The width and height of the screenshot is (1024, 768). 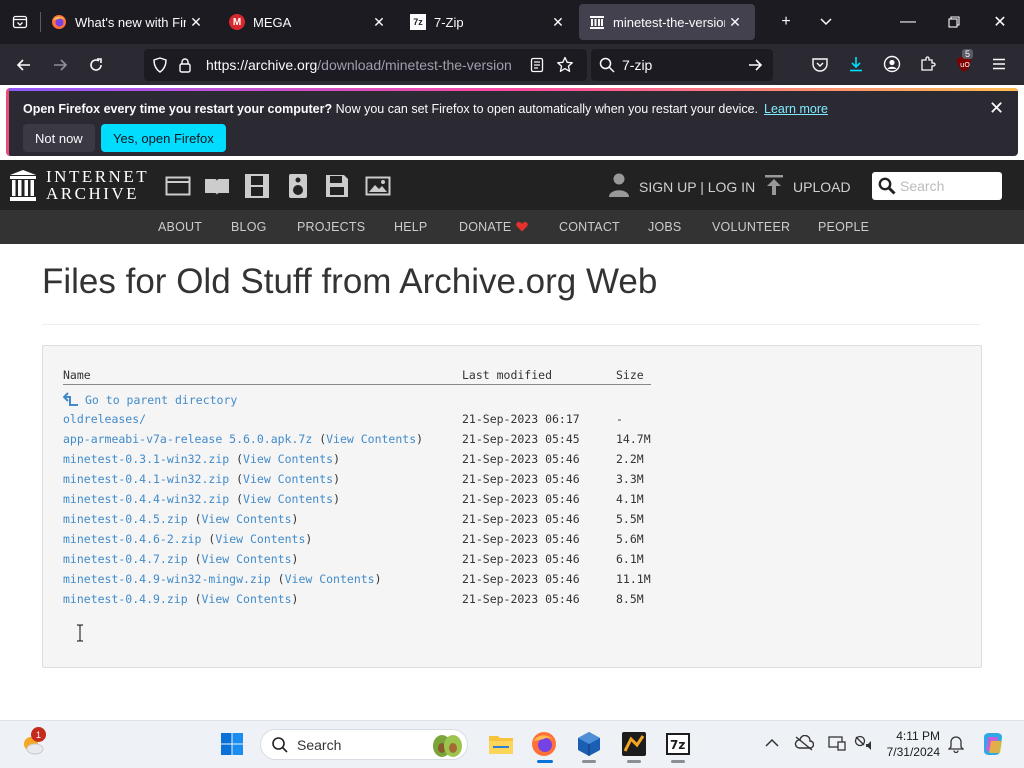 What do you see at coordinates (298, 186) in the screenshot?
I see `audio-speaker-icon` at bounding box center [298, 186].